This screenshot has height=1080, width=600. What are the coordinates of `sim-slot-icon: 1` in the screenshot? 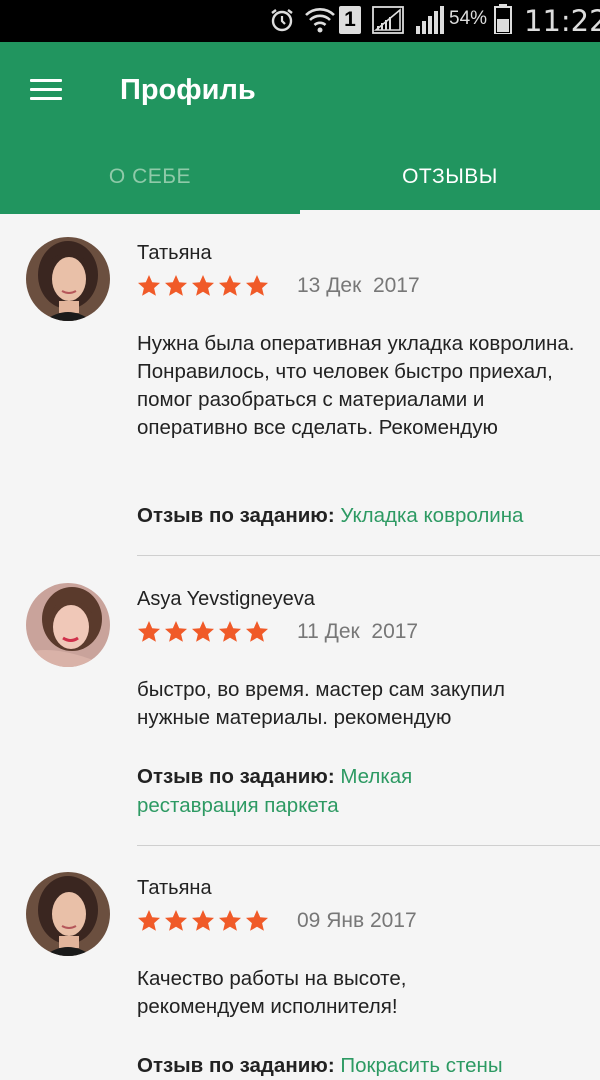 It's located at (350, 20).